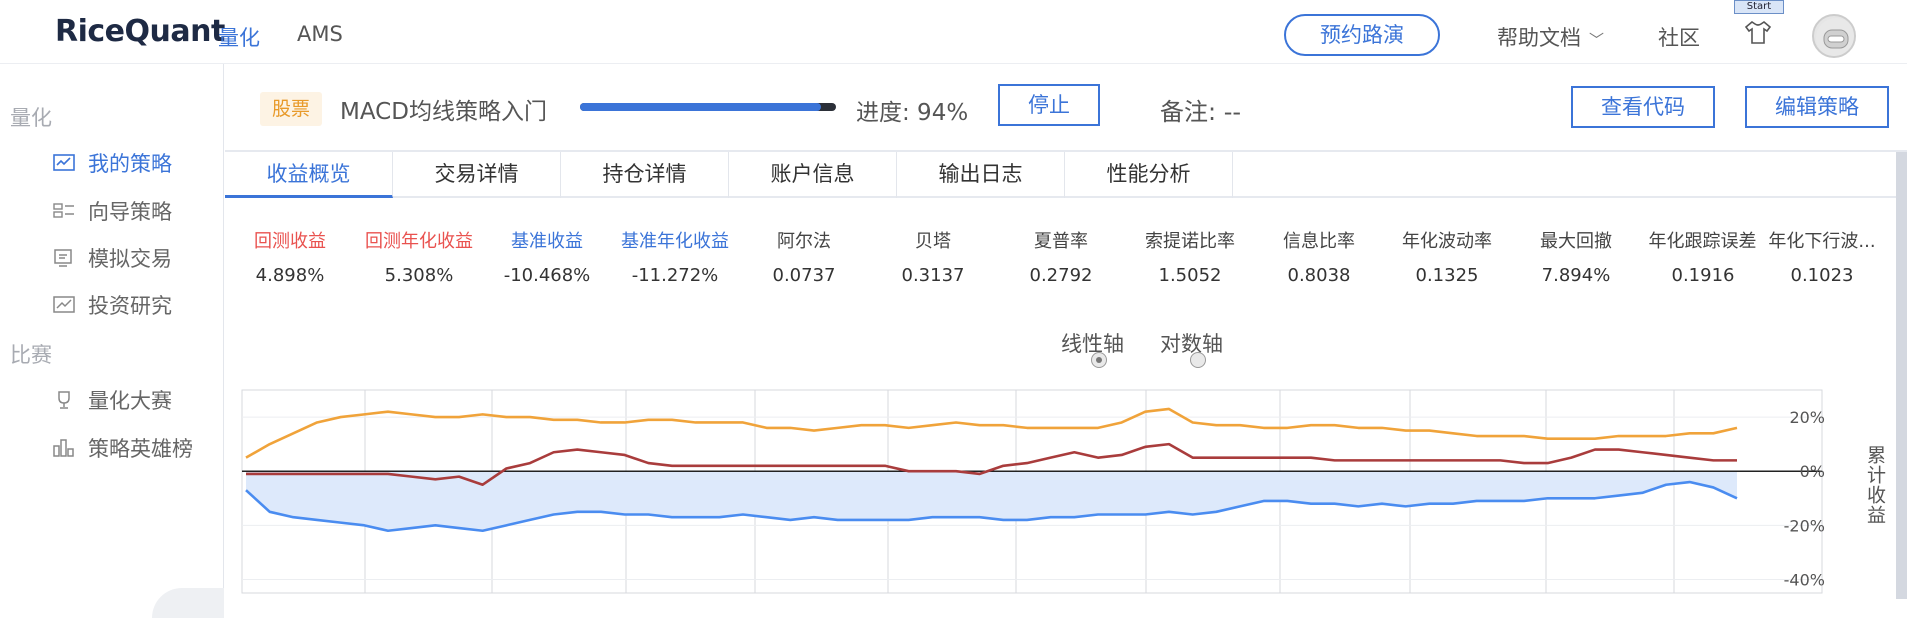 The width and height of the screenshot is (1907, 618). I want to click on tab-position-details: 持仓详情, so click(645, 175).